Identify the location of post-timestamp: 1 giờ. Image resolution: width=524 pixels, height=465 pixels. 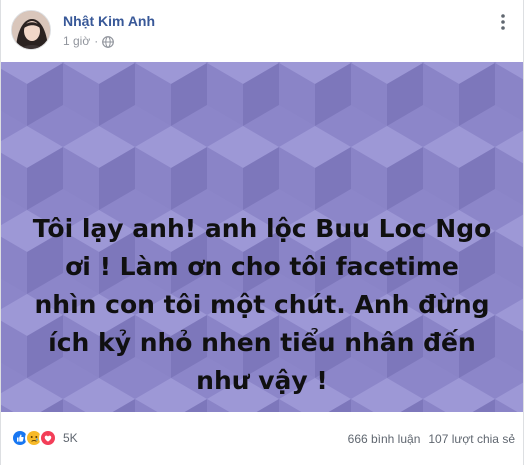
(76, 41).